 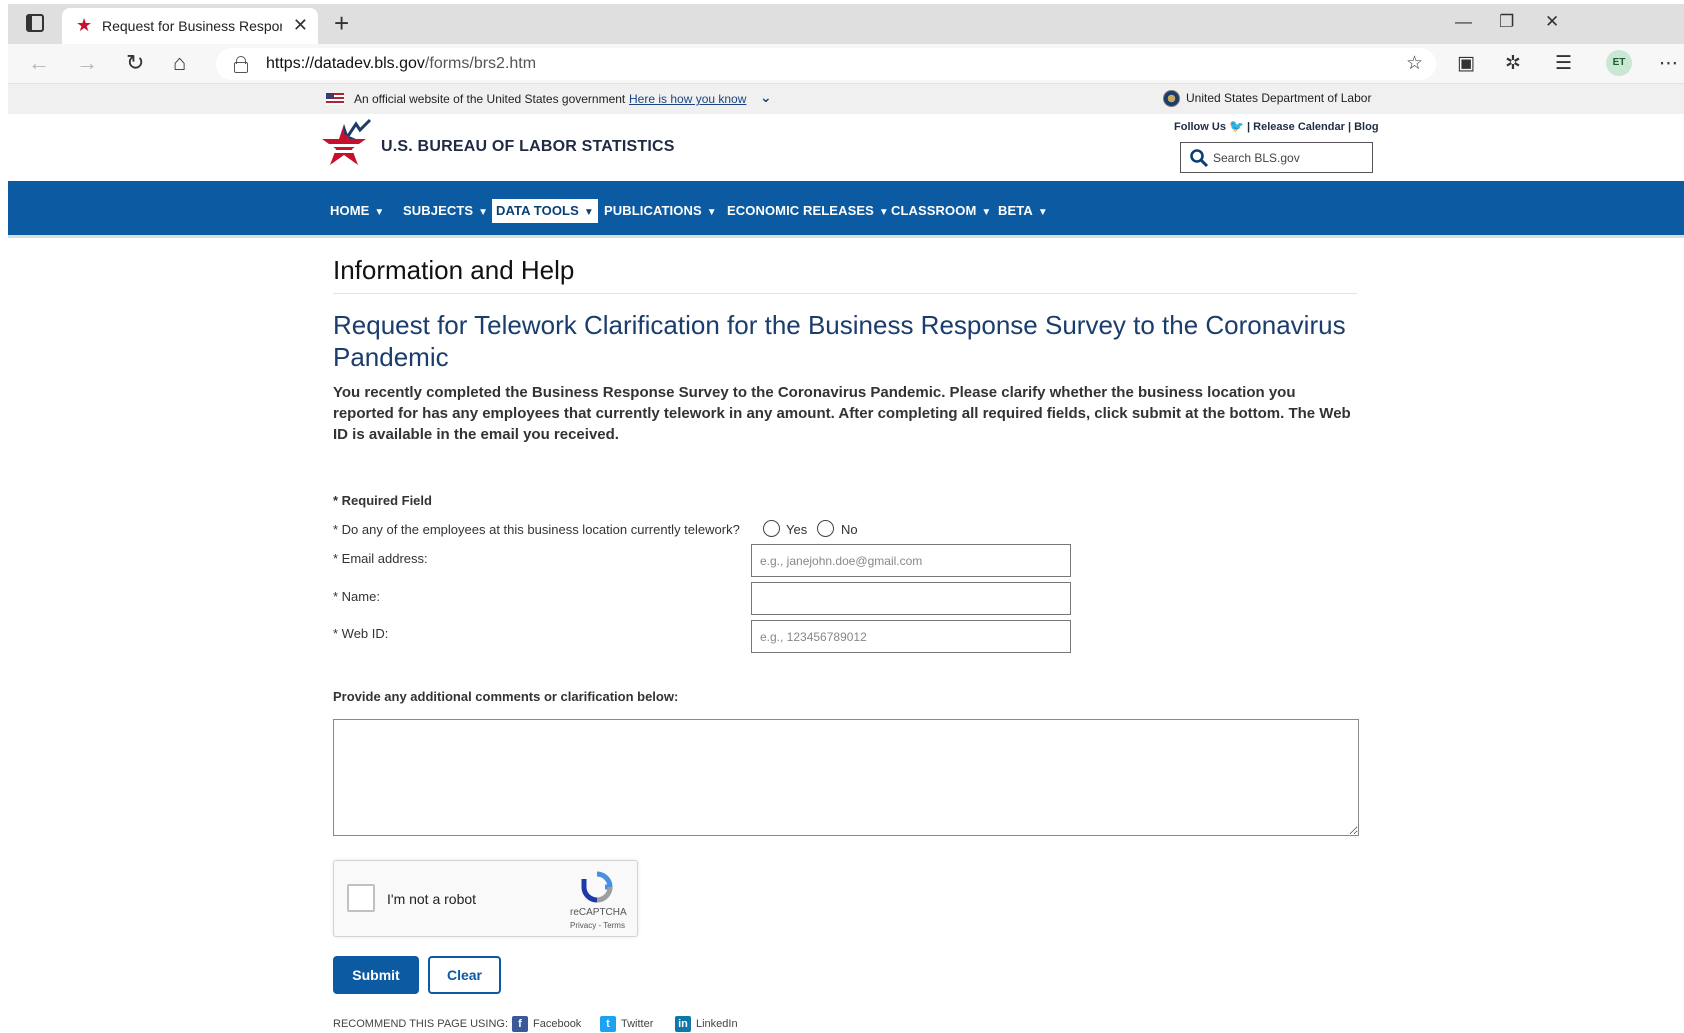 I want to click on nav-home: HOME ▼, so click(x=357, y=211).